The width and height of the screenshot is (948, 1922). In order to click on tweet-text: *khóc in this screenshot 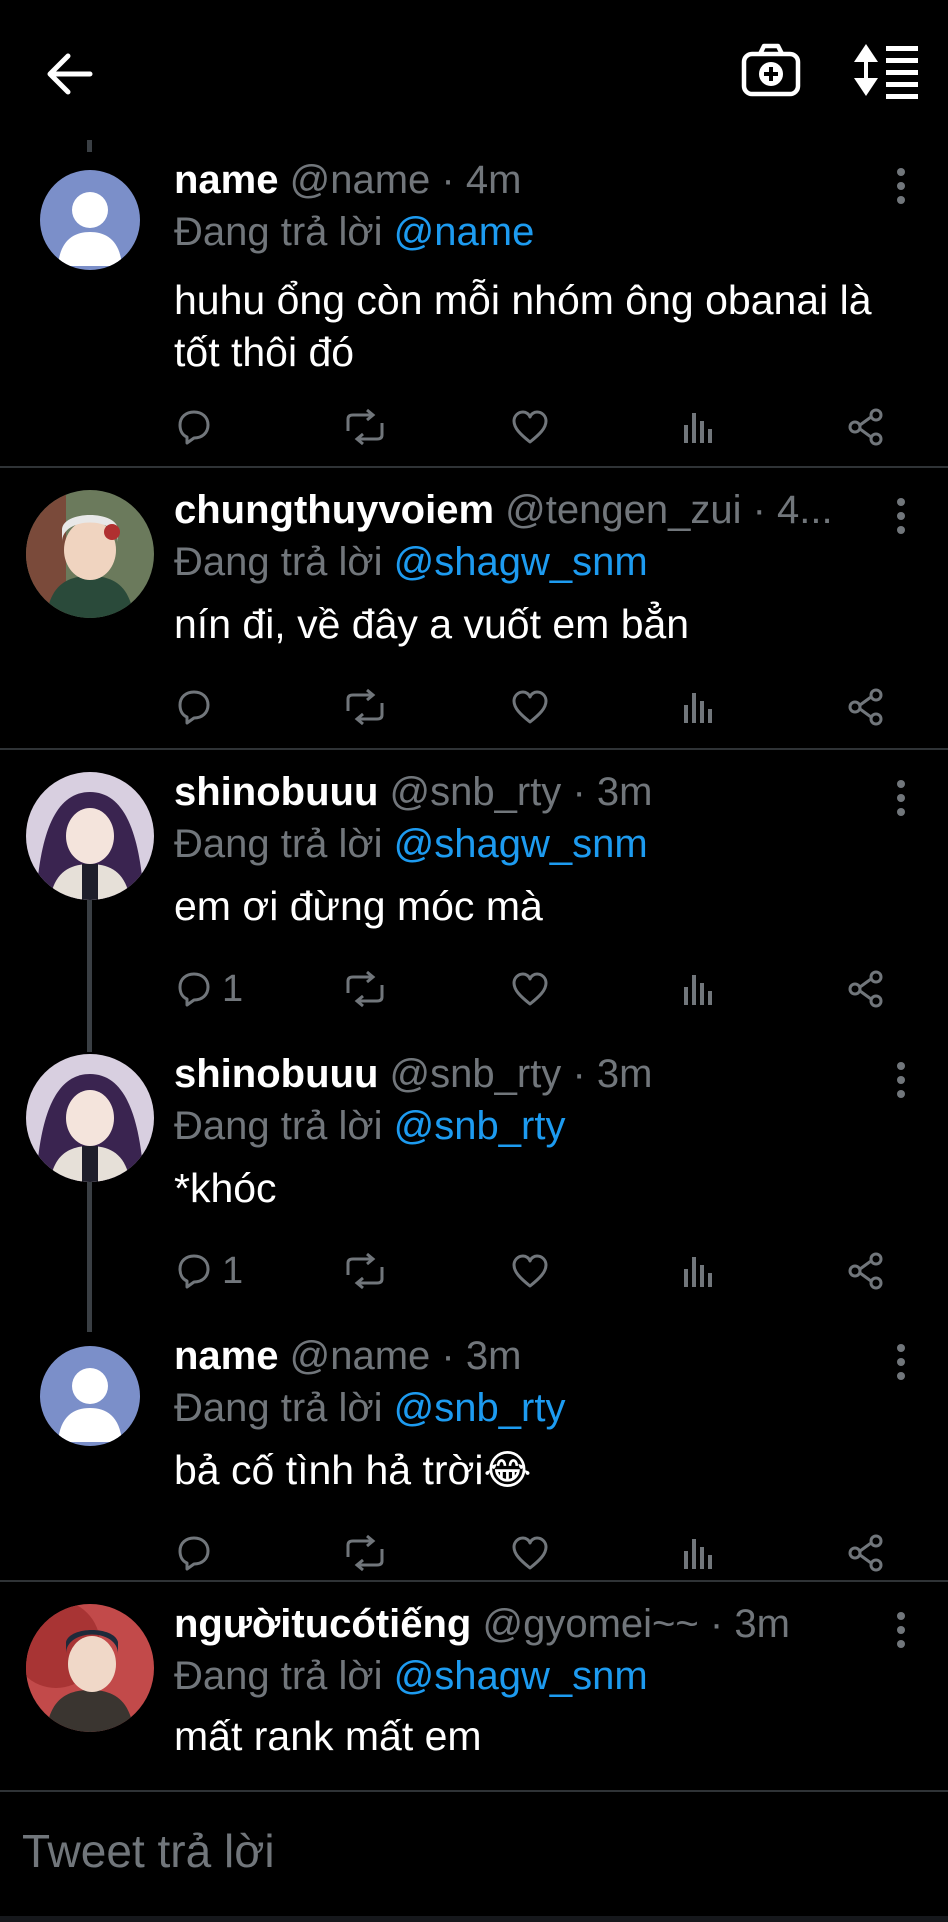, I will do `click(225, 1188)`.